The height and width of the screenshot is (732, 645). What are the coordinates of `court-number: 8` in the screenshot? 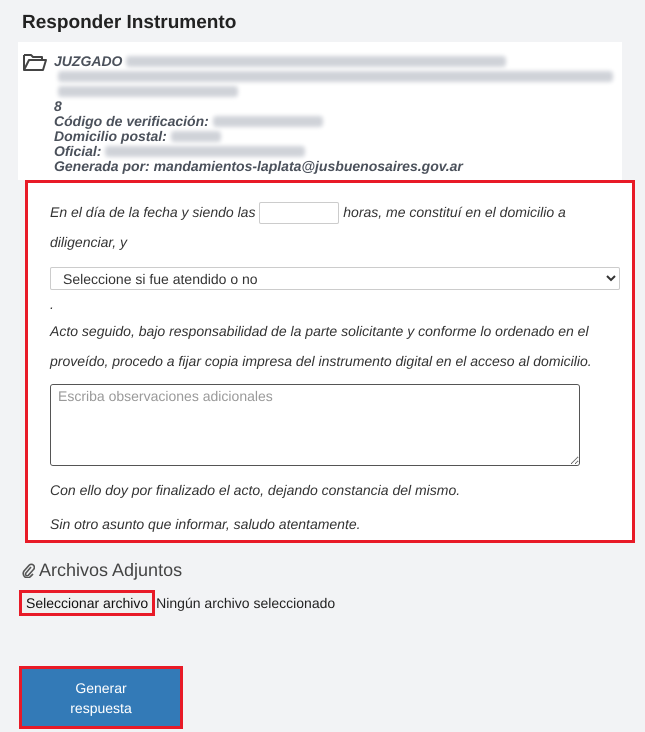 It's located at (58, 106).